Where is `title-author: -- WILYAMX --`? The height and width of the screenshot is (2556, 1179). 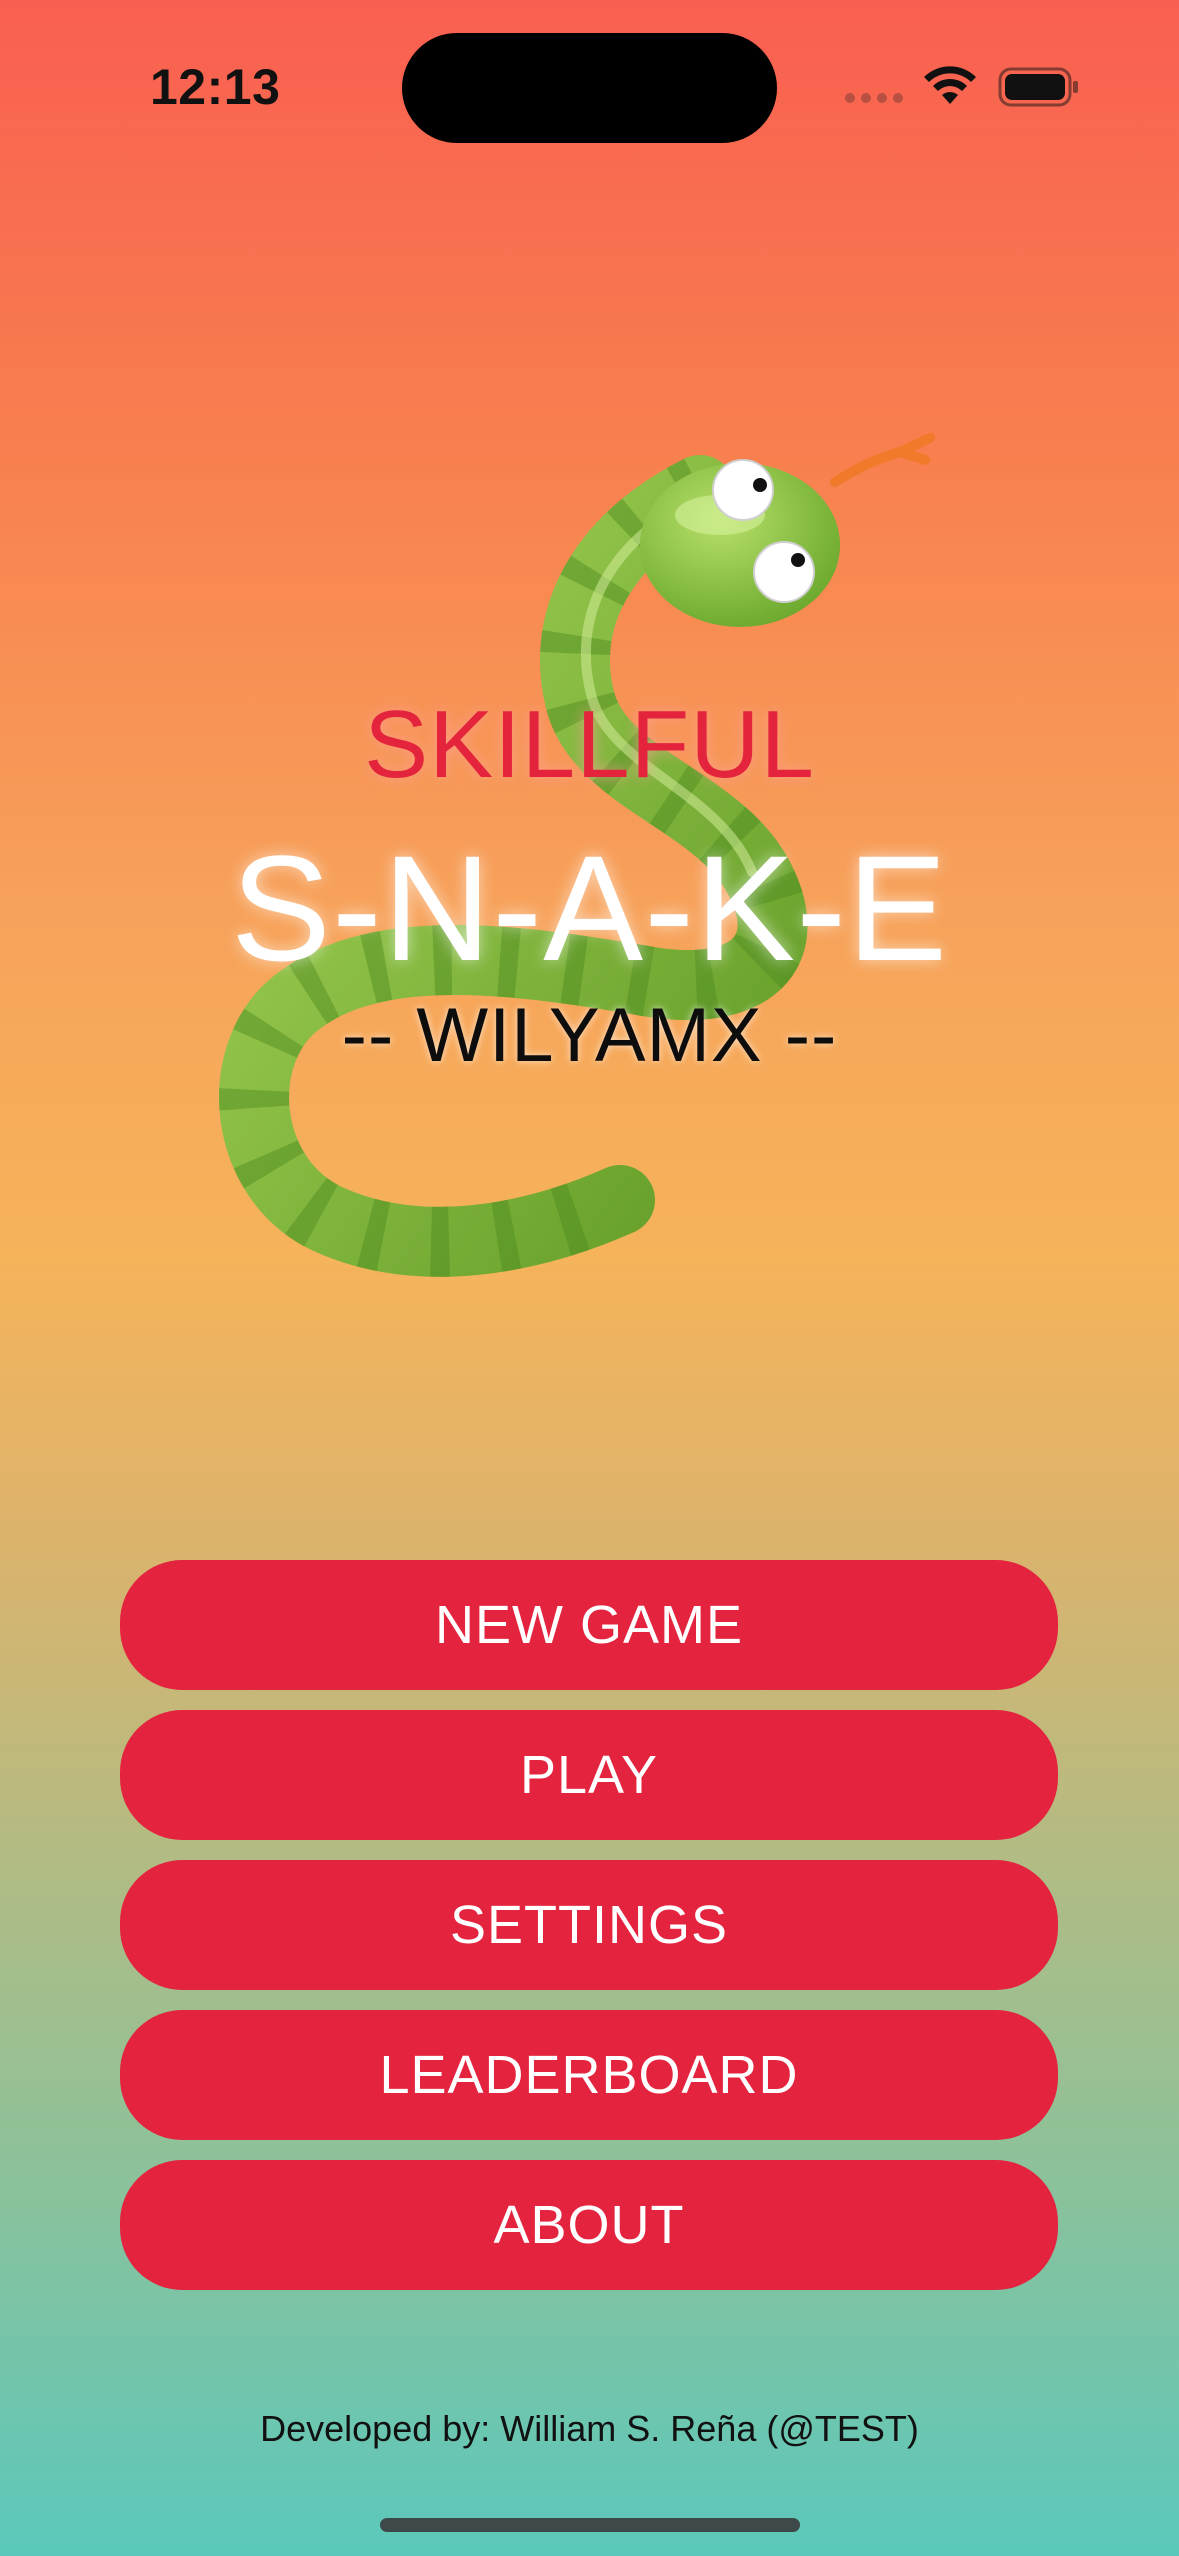
title-author: -- WILYAMX -- is located at coordinates (589, 1035).